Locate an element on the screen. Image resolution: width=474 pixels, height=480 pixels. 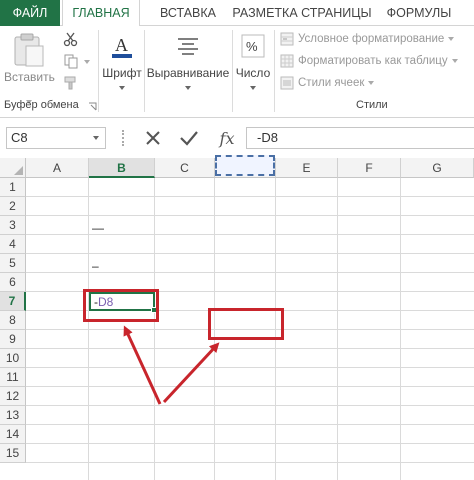
confirm-entry-button is located at coordinates (189, 138).